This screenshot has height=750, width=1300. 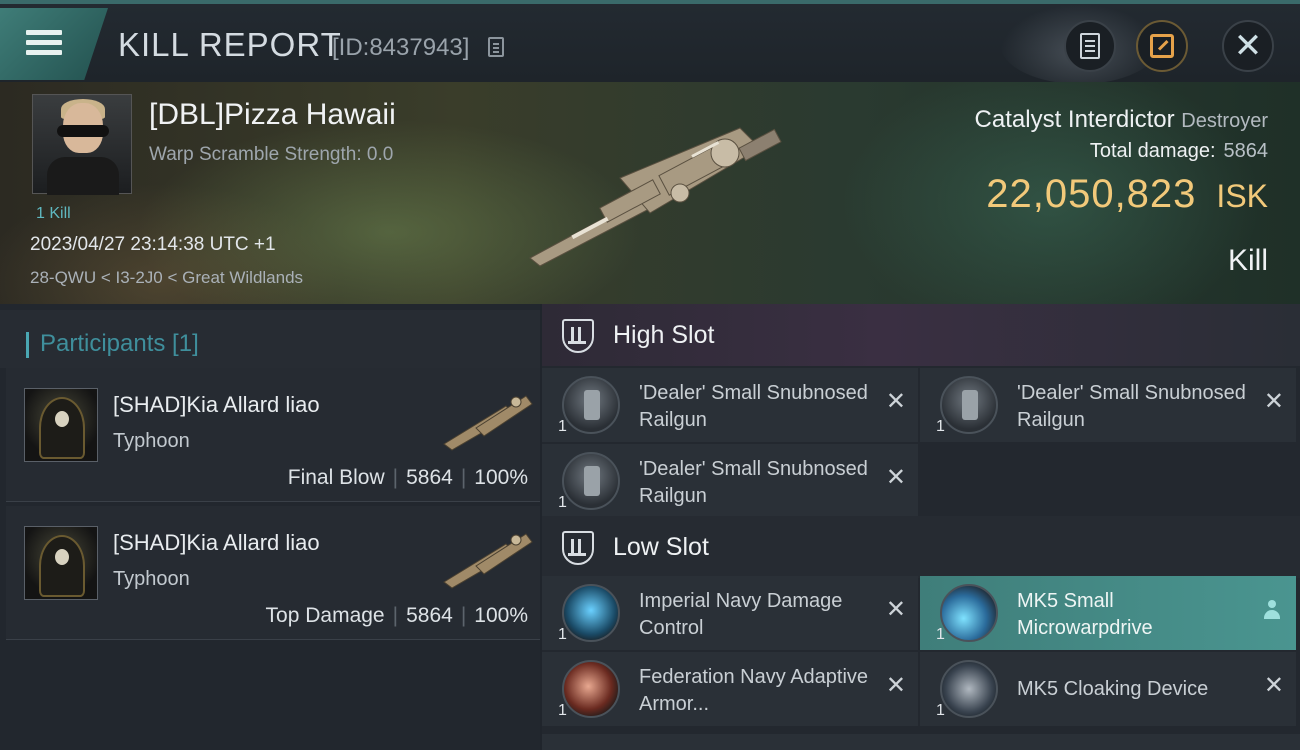 I want to click on module-item-selected: 1 MK5 Small Microwarpdrive, so click(x=1108, y=613).